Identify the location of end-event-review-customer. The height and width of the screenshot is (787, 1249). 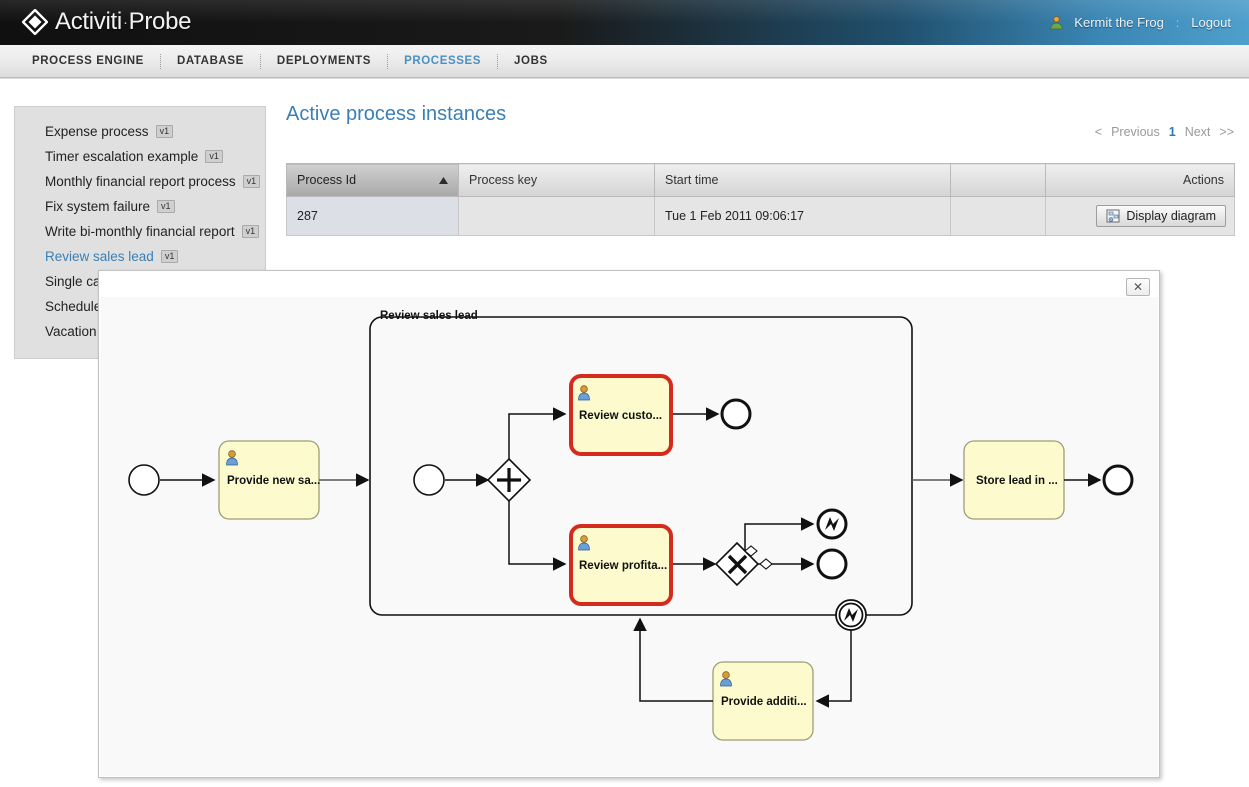
(736, 414).